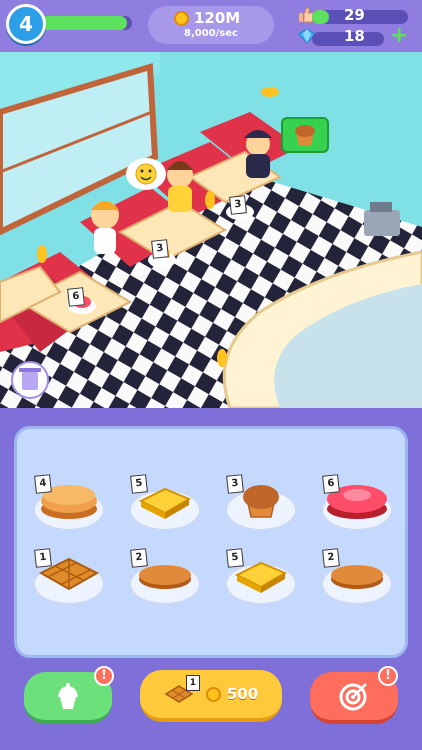  Describe the element at coordinates (217, 18) in the screenshot. I see `coin-amount: 120M` at that location.